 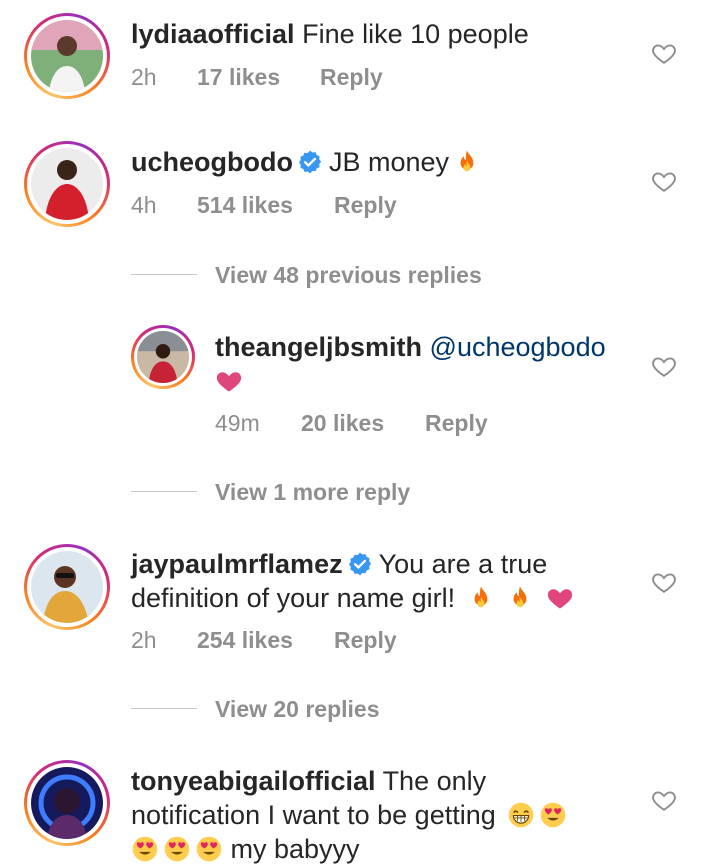 I want to click on view-replies-button: View 20 replies, so click(x=331, y=709).